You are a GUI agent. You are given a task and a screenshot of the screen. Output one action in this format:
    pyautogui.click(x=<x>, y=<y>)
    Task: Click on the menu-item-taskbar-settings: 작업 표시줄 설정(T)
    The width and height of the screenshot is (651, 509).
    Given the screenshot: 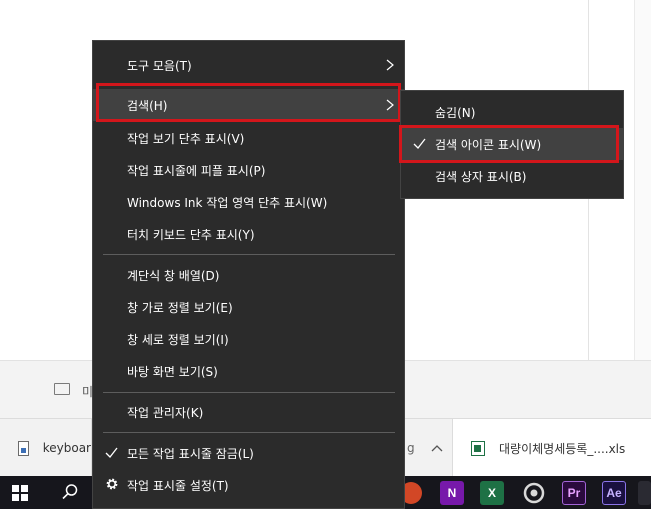 What is the action you would take?
    pyautogui.click(x=248, y=485)
    